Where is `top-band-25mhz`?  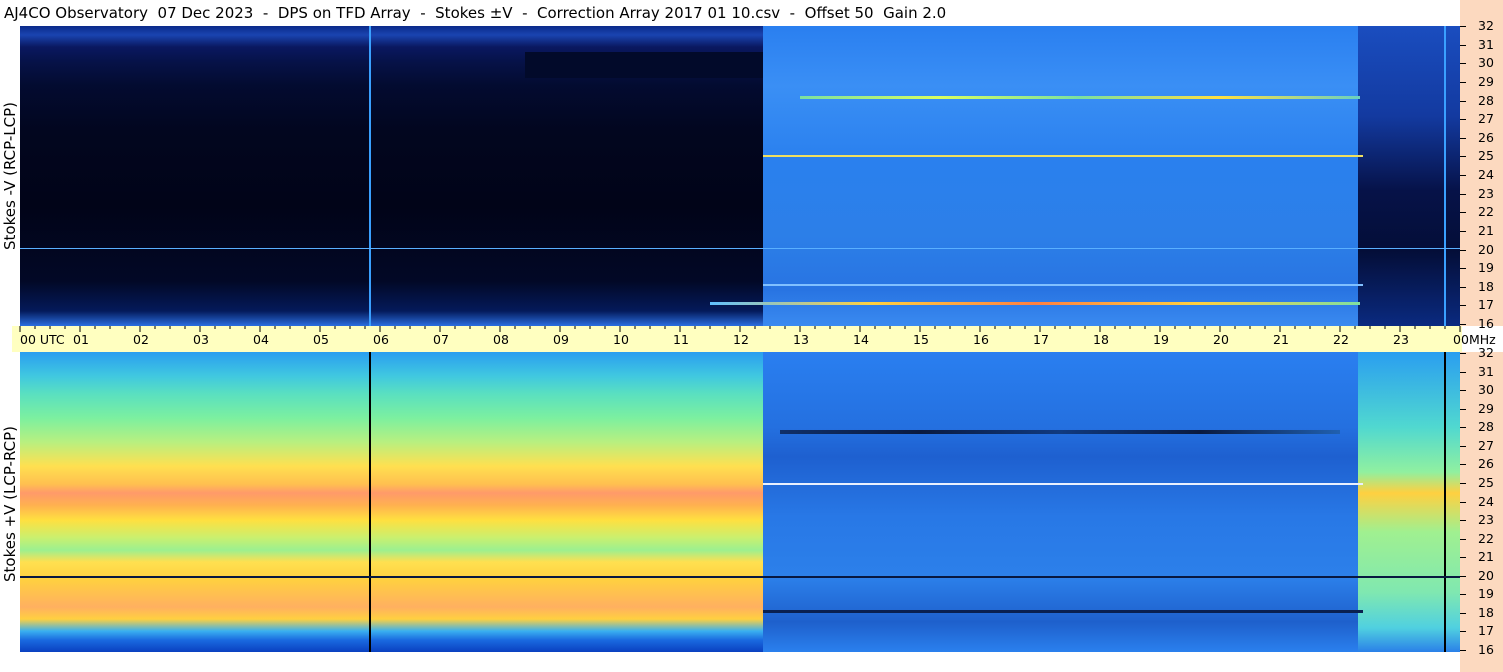 top-band-25mhz is located at coordinates (1063, 156).